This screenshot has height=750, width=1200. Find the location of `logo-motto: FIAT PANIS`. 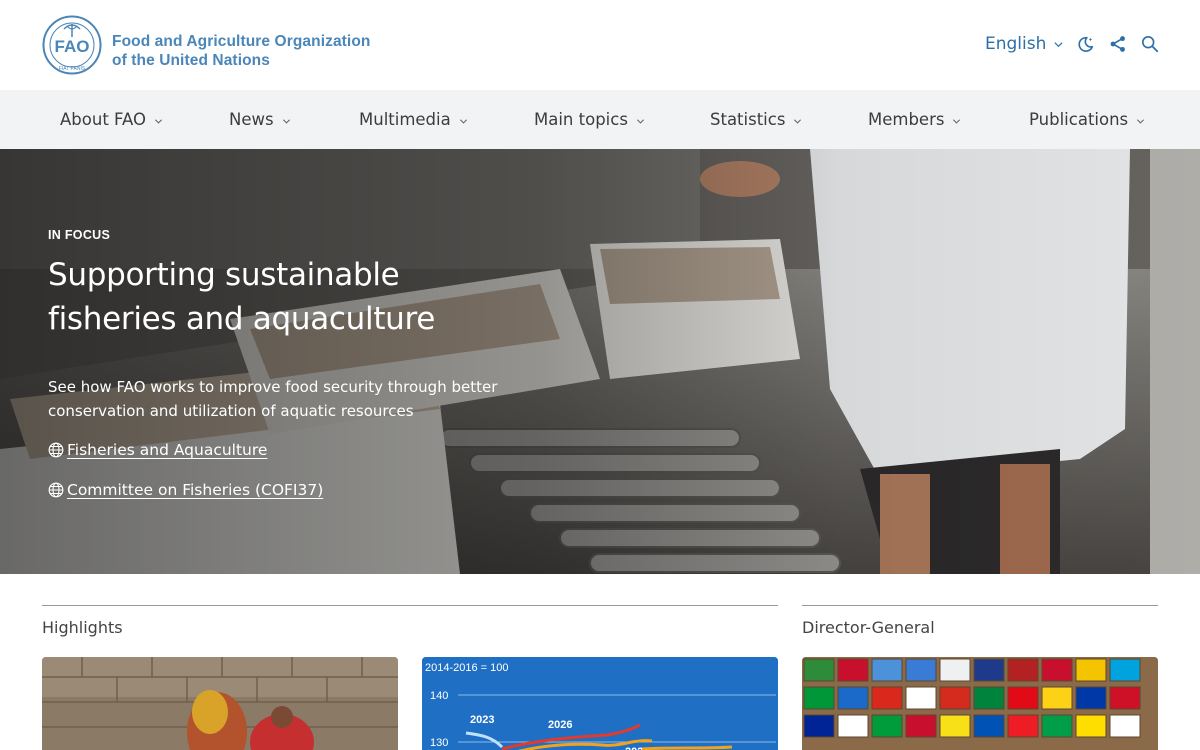

logo-motto: FIAT PANIS is located at coordinates (72, 69).